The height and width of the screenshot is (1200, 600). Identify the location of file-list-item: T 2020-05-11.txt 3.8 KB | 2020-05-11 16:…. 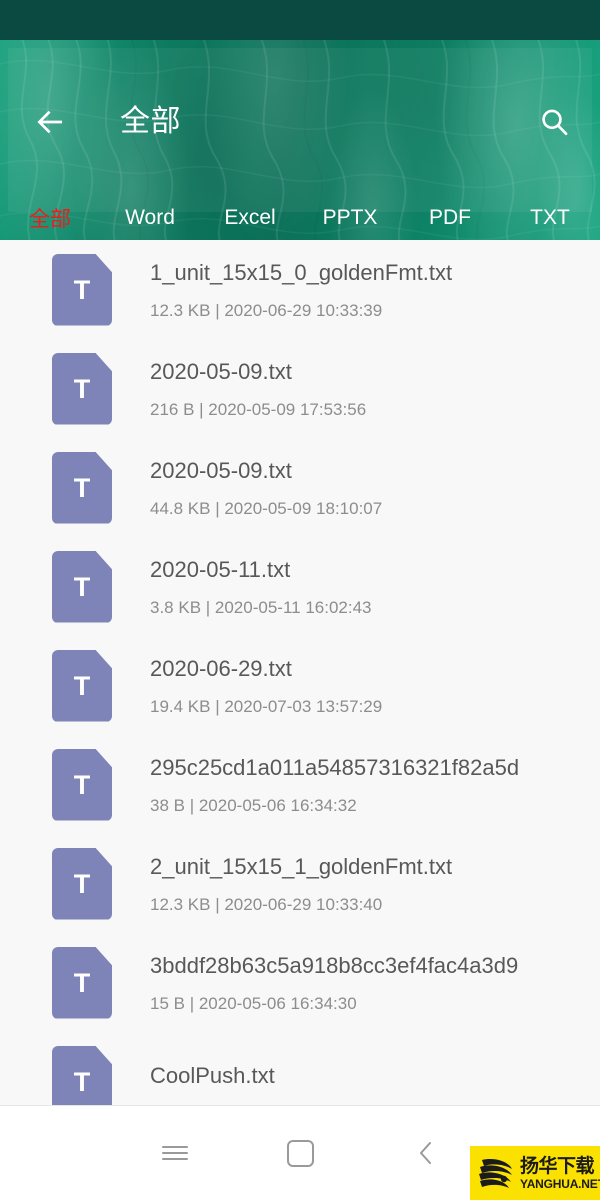
(300, 586).